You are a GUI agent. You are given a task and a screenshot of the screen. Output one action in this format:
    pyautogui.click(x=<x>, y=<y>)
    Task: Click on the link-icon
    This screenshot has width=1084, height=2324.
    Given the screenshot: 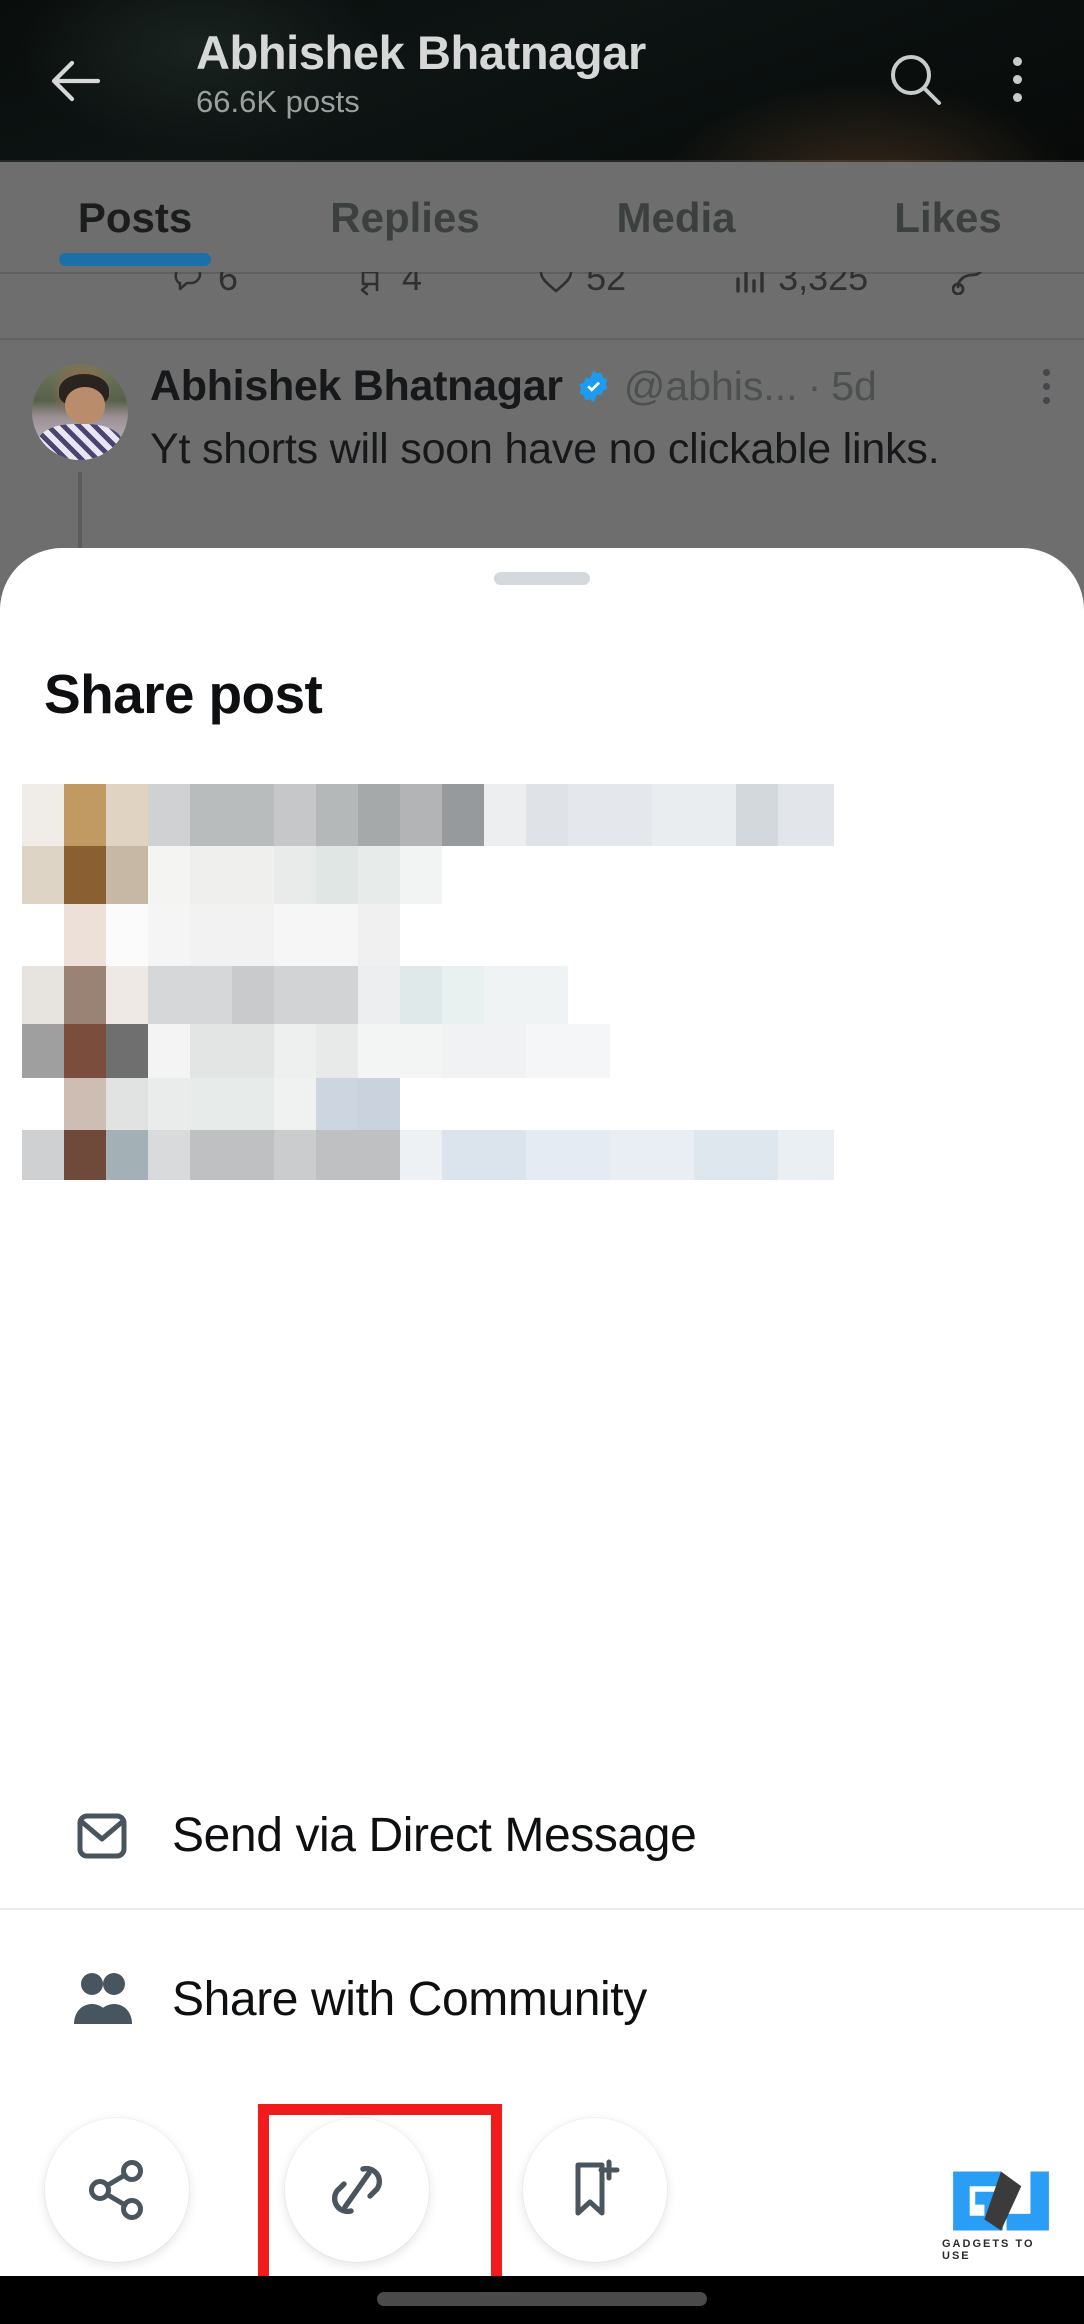 What is the action you would take?
    pyautogui.click(x=357, y=2190)
    